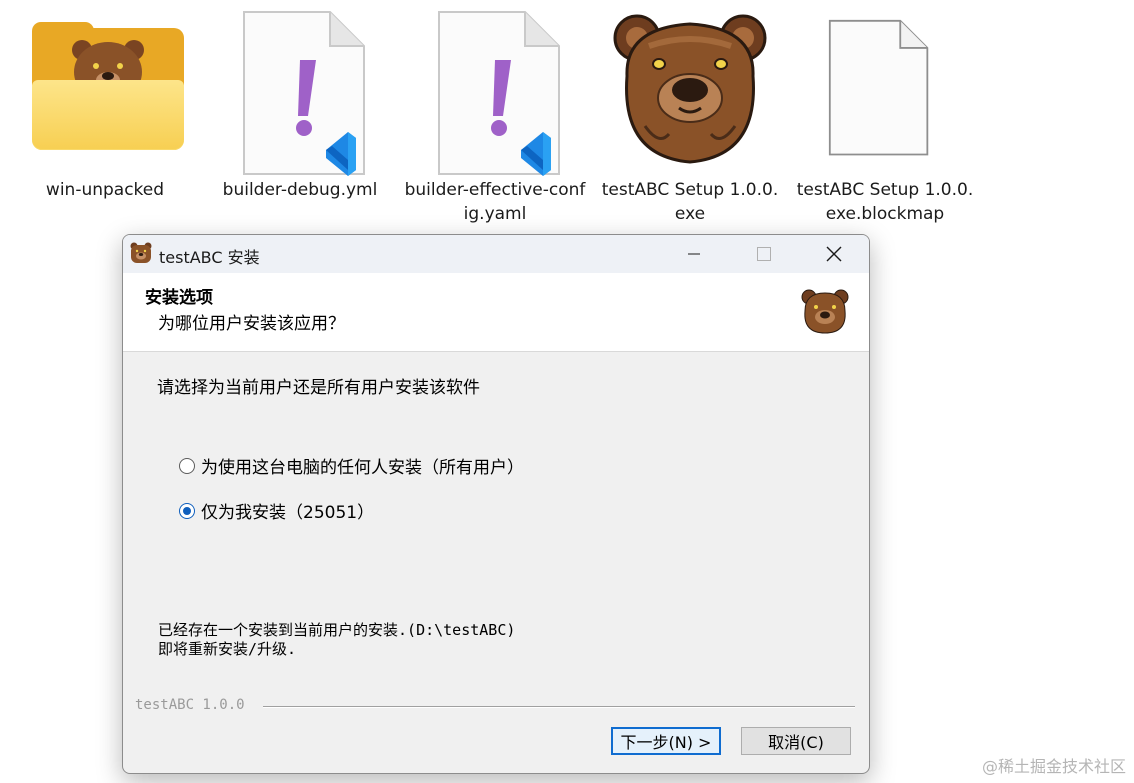 The width and height of the screenshot is (1134, 783). Describe the element at coordinates (318, 388) in the screenshot. I see `install-prompt: 请选择为当前用户还是所有用户安装该软件` at that location.